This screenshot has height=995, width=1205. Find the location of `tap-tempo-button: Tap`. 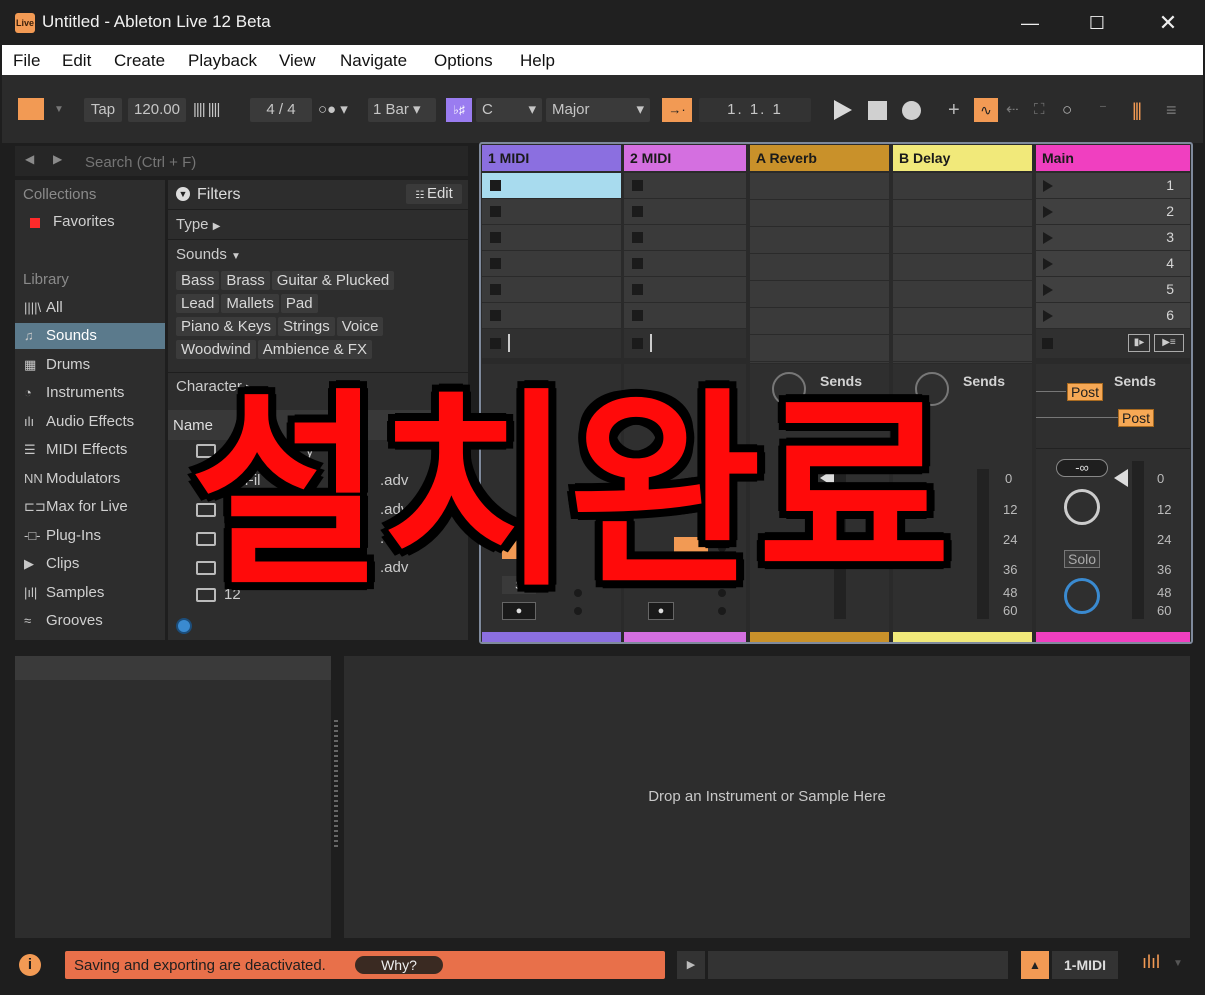

tap-tempo-button: Tap is located at coordinates (103, 110).